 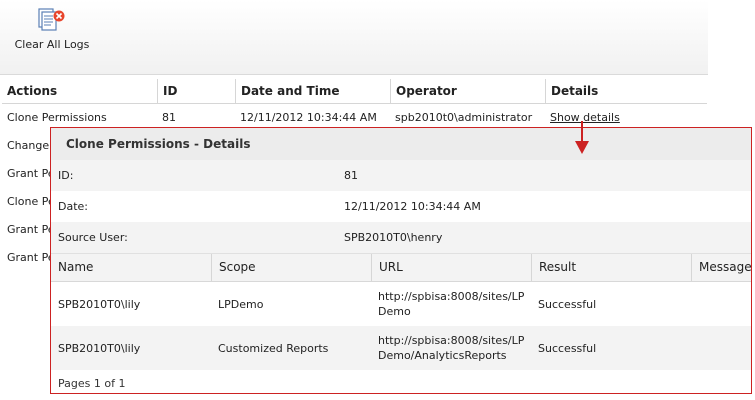 What do you see at coordinates (51, 19) in the screenshot?
I see `clear-logs-icon` at bounding box center [51, 19].